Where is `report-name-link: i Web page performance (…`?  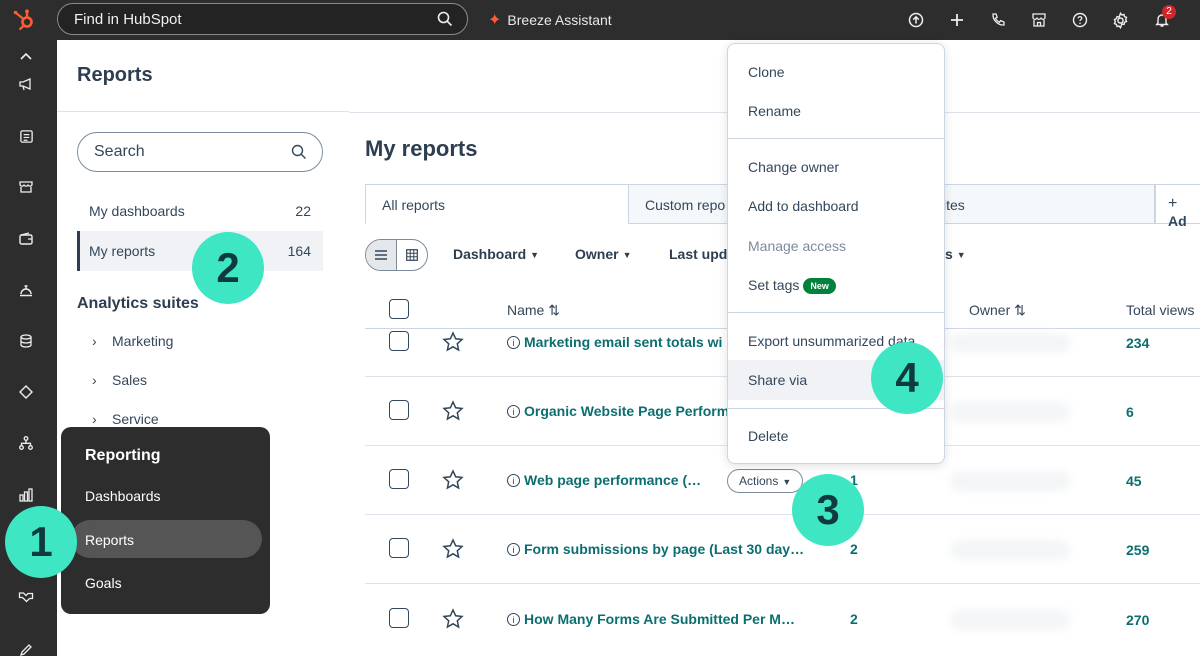
report-name-link: i Web page performance (… is located at coordinates (604, 480).